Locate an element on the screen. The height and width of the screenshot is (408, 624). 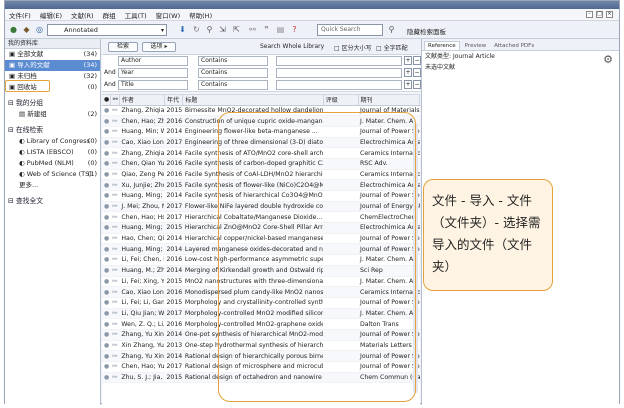
online-db-item: ◐ PubMed (NLM) (0) is located at coordinates (52, 163).